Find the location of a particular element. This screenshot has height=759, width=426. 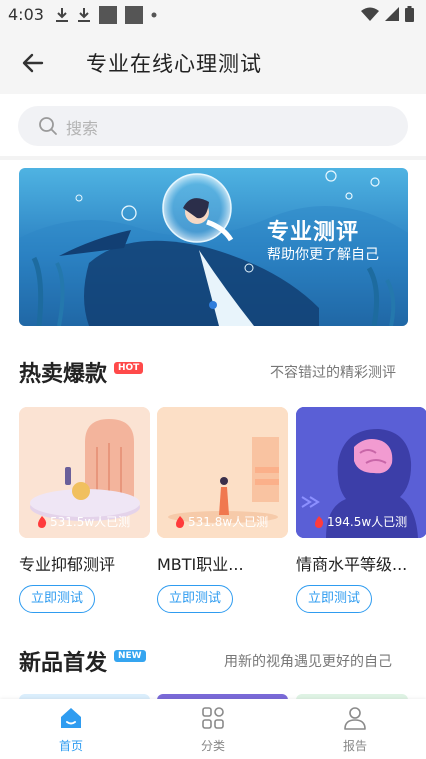

tab-category: 分类 is located at coordinates (213, 729).